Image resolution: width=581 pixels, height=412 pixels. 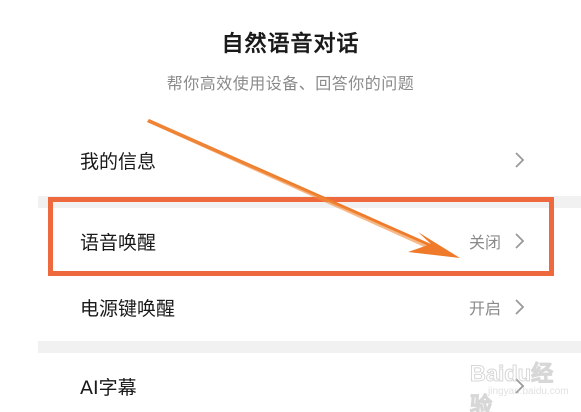 What do you see at coordinates (118, 161) in the screenshot?
I see `settings-item-label: 我的信息` at bounding box center [118, 161].